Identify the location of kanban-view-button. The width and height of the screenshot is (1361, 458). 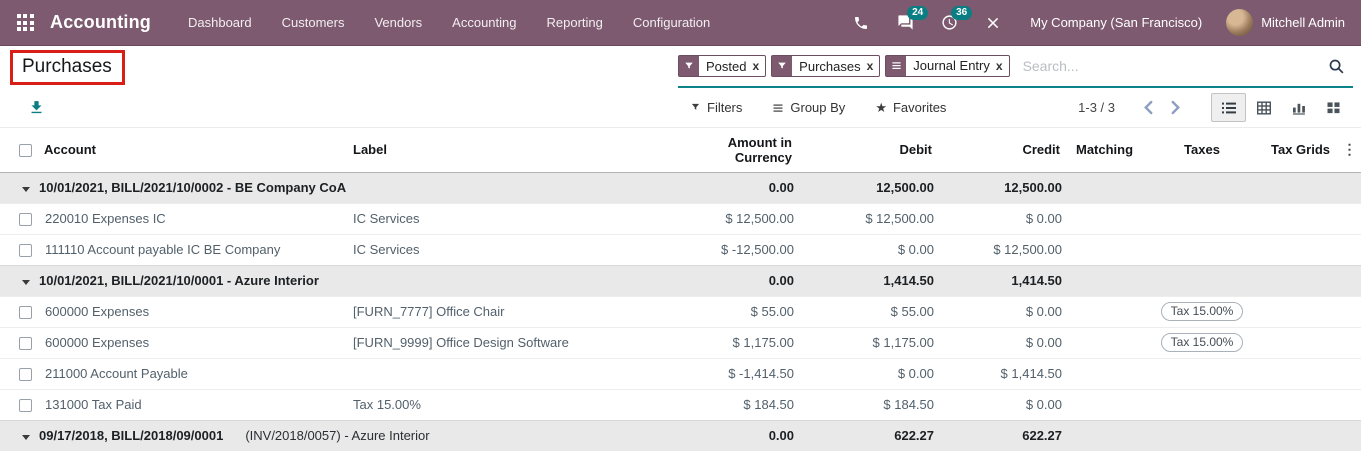
(1333, 107).